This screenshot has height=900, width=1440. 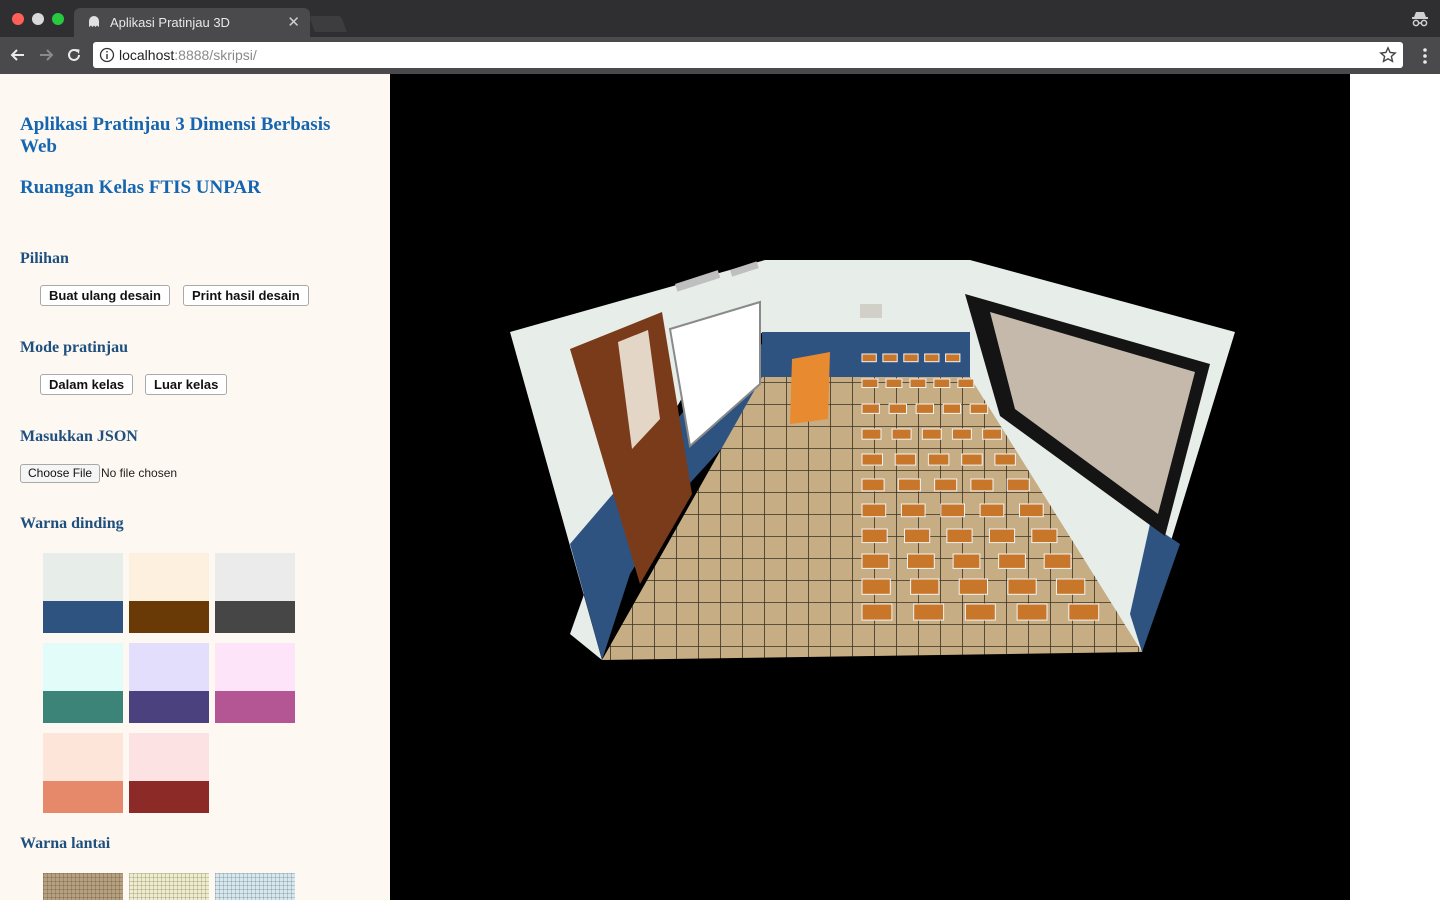 What do you see at coordinates (871, 311) in the screenshot?
I see `projector` at bounding box center [871, 311].